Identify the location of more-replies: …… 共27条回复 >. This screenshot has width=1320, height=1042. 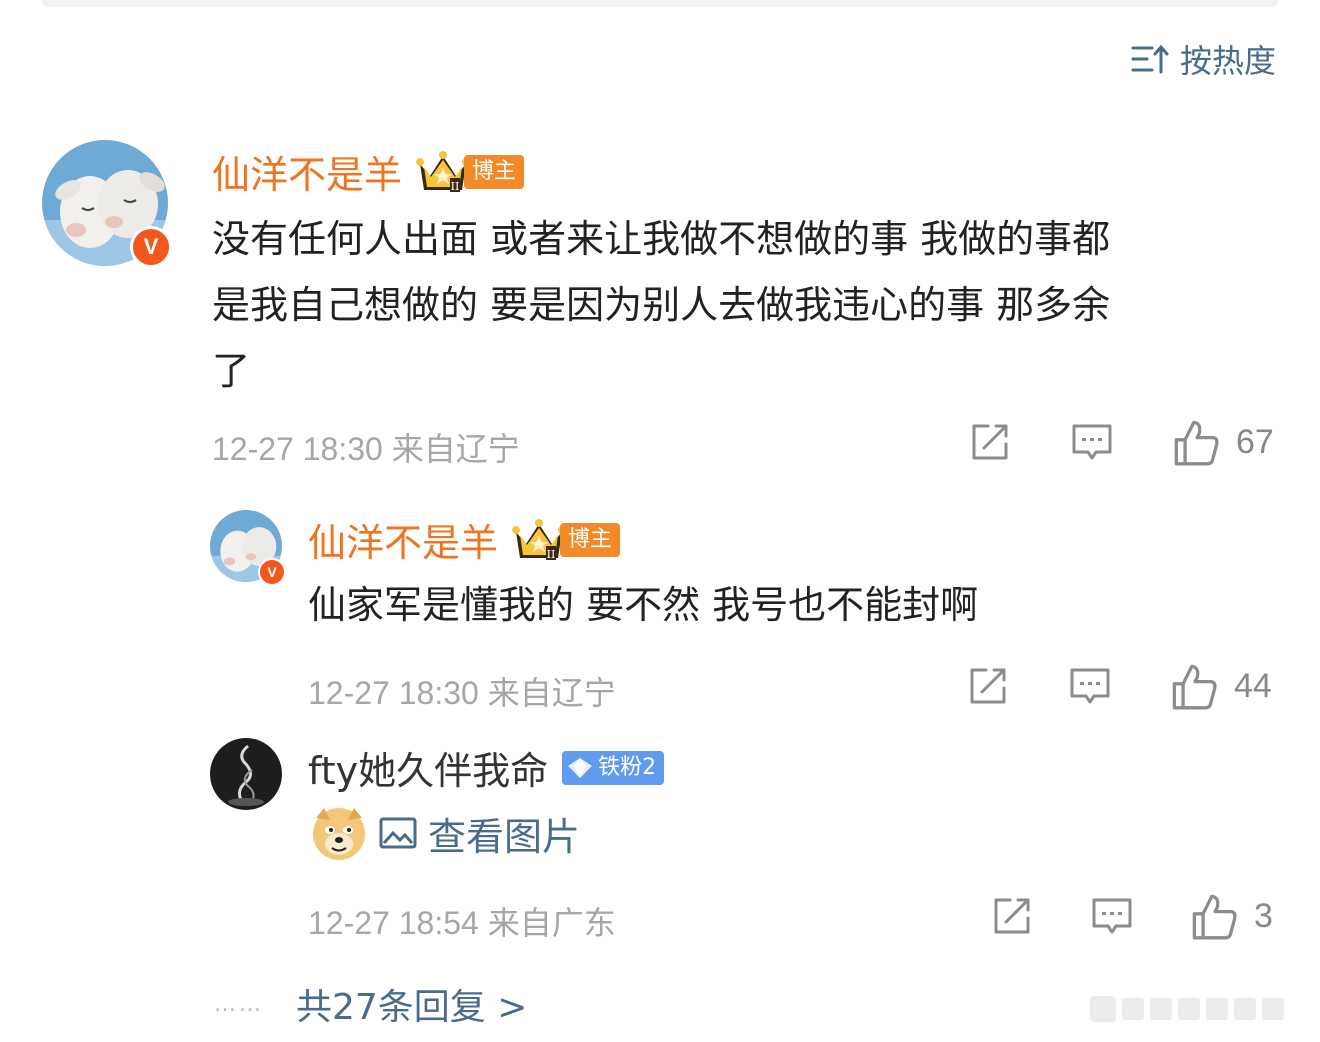
(370, 1004).